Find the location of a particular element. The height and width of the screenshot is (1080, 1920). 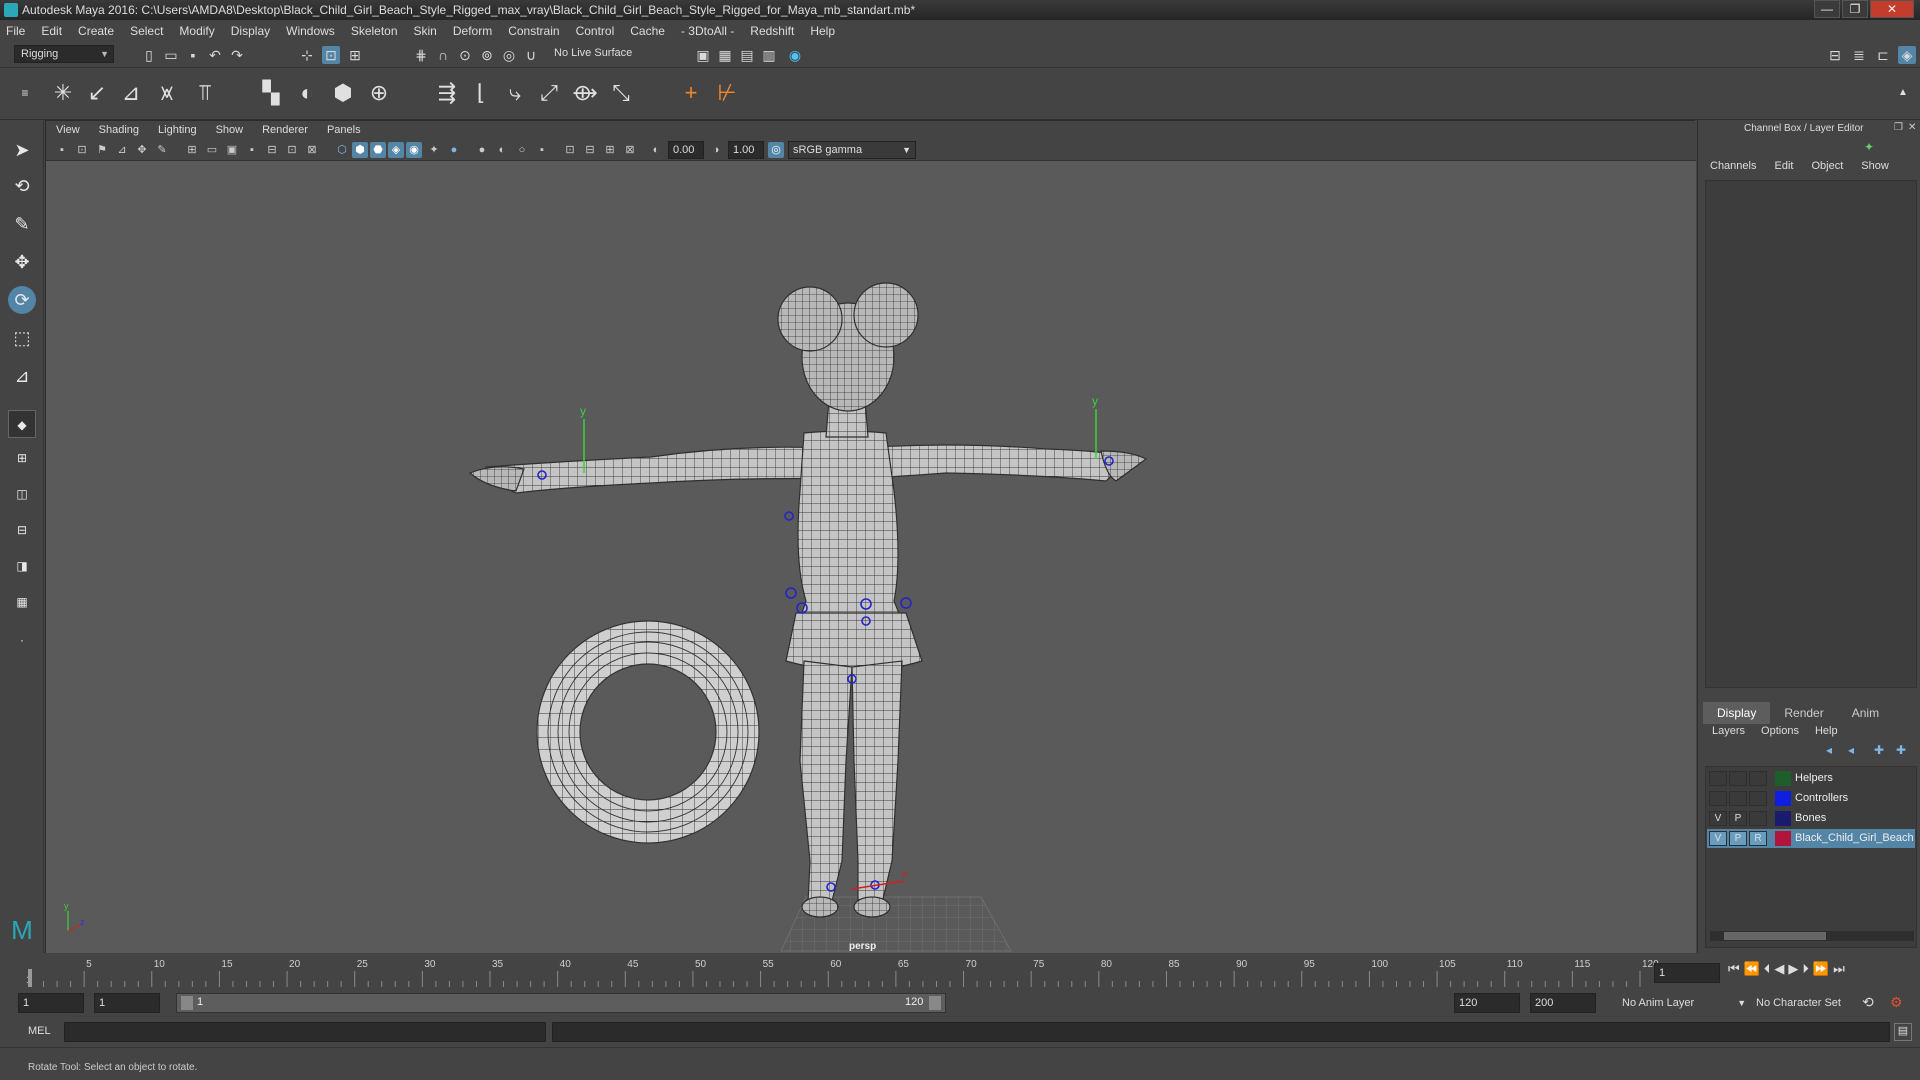

safe-action-icon: ⊡ is located at coordinates (292, 150).